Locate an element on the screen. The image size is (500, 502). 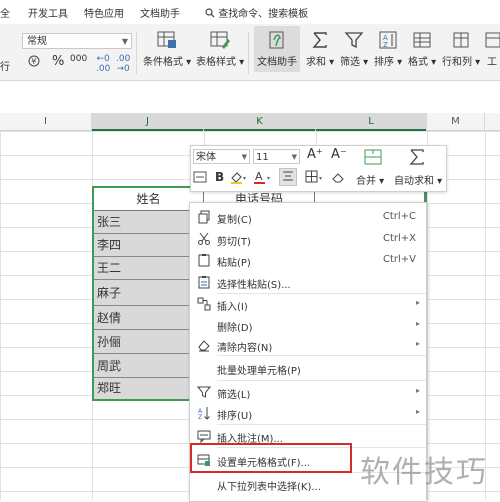
fill-color-icon: ▾ is located at coordinates (239, 178).